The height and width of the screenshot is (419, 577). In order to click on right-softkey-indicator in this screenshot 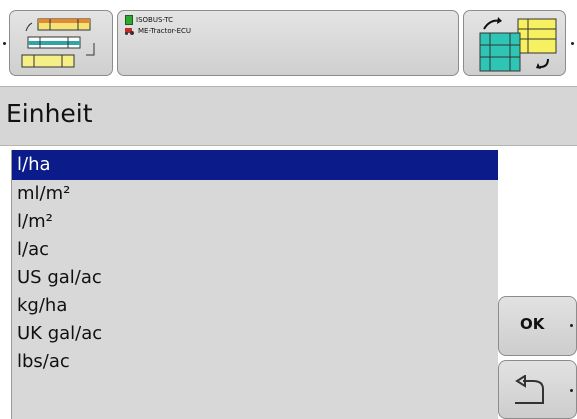, I will do `click(572, 43)`.